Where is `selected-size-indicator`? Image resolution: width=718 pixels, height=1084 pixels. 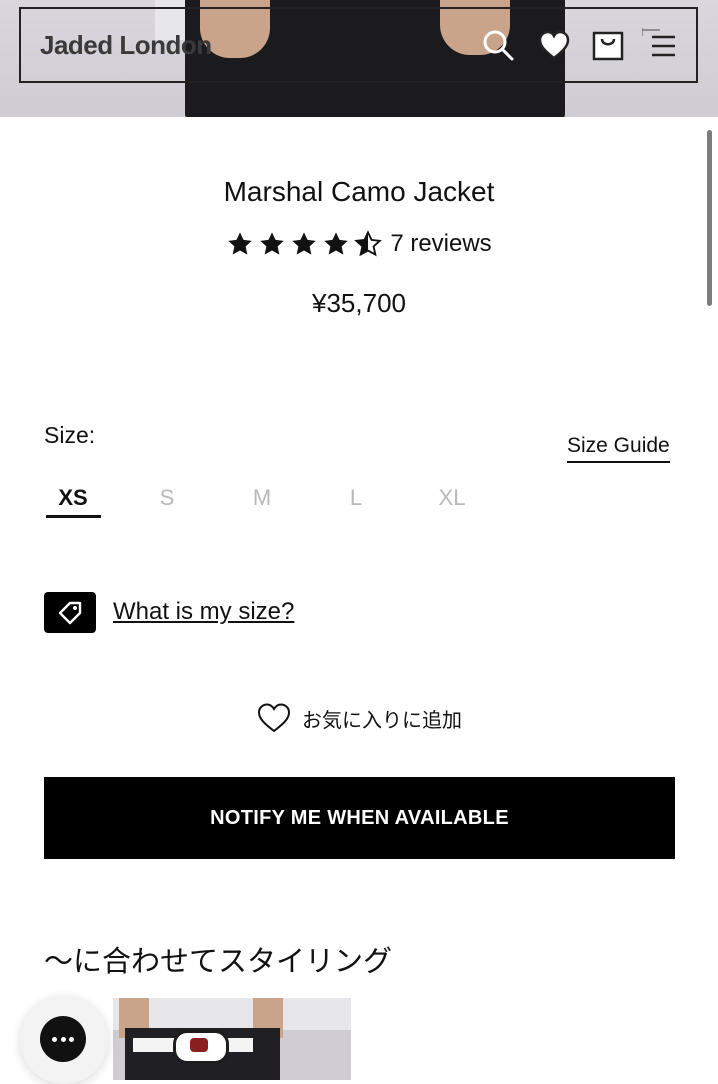 selected-size-indicator is located at coordinates (73, 516).